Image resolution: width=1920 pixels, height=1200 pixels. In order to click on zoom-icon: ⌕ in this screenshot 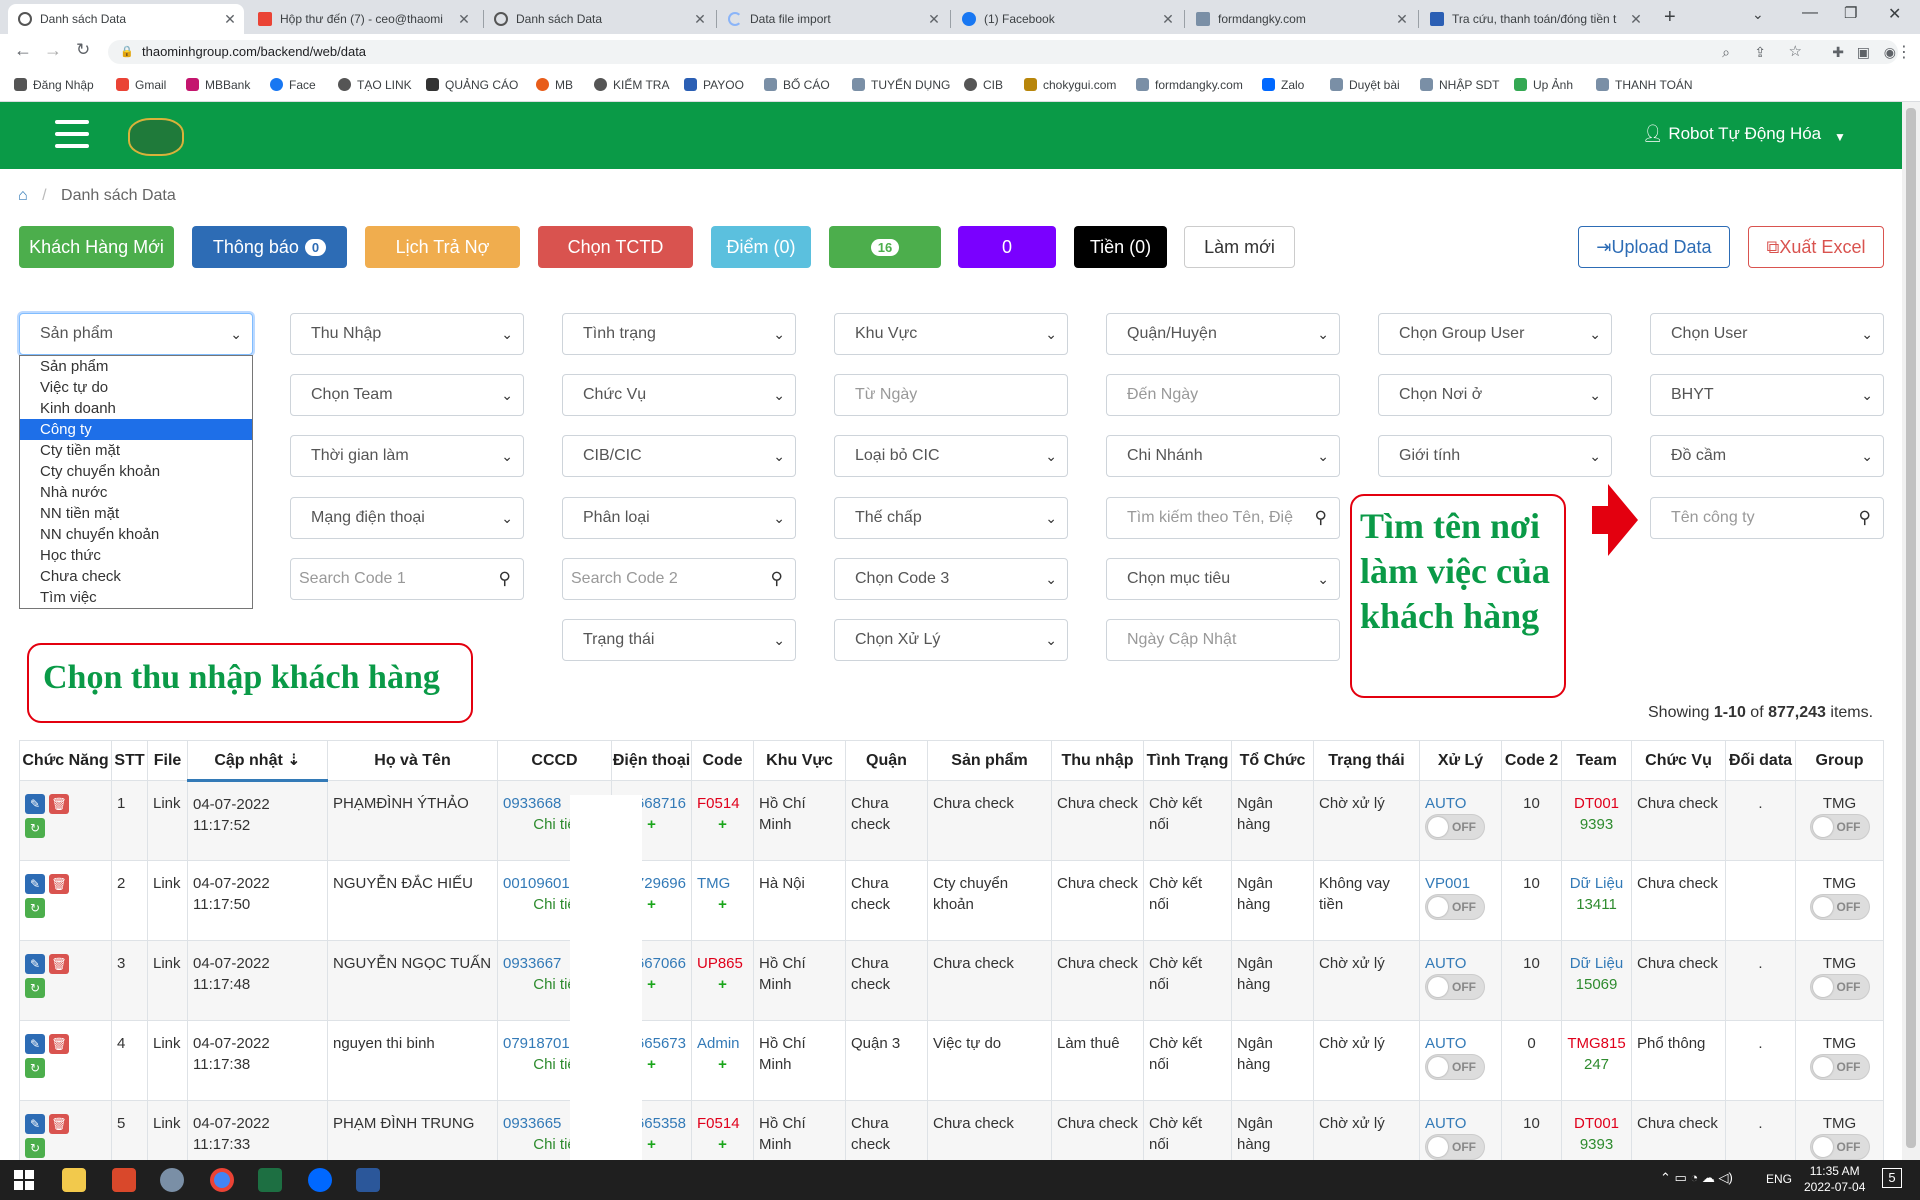, I will do `click(1726, 52)`.